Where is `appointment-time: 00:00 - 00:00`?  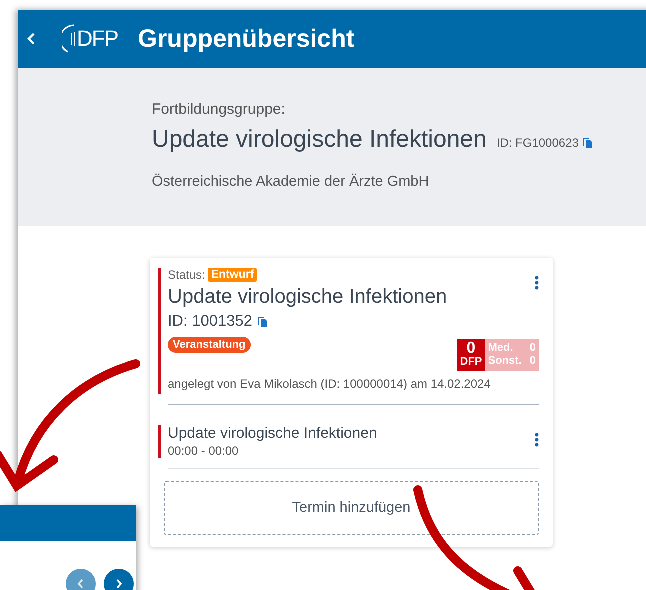 appointment-time: 00:00 - 00:00 is located at coordinates (204, 451).